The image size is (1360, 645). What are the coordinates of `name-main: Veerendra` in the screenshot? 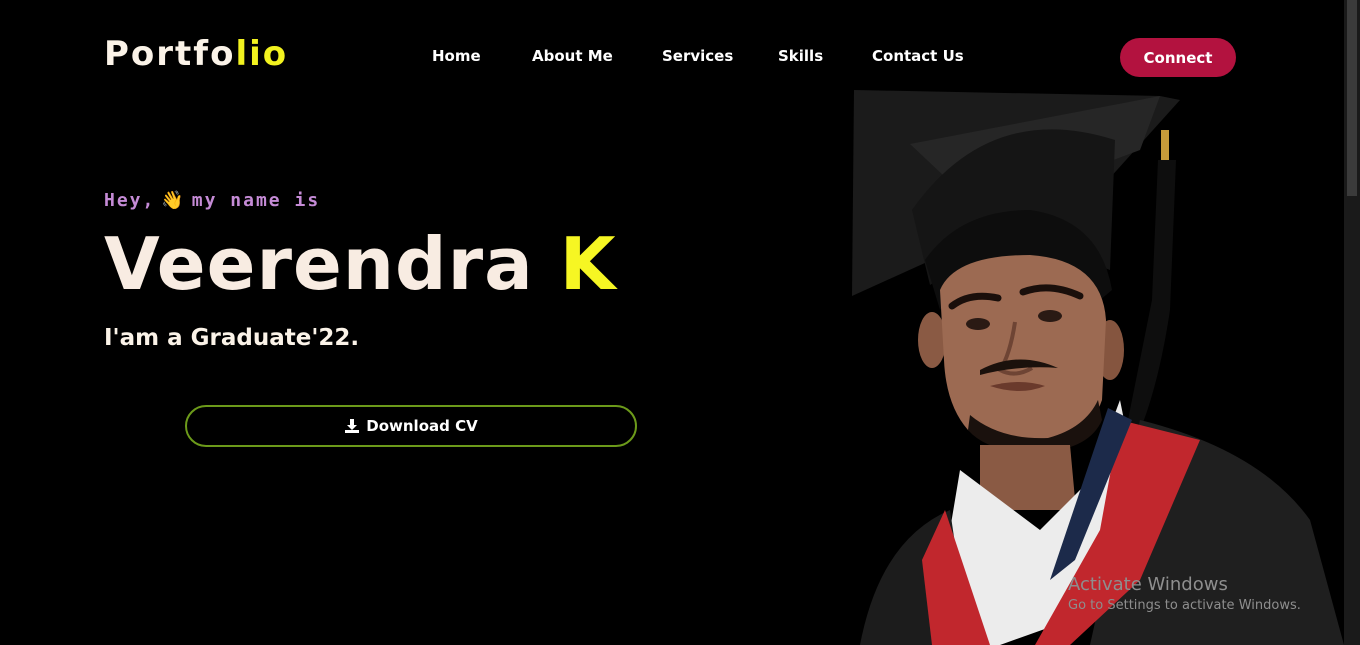 It's located at (332, 264).